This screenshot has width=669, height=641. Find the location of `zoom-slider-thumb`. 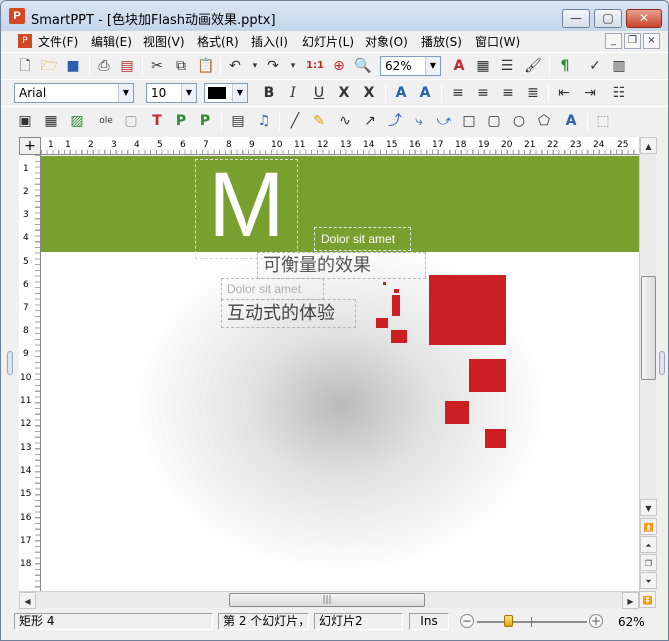

zoom-slider-thumb is located at coordinates (508, 621).